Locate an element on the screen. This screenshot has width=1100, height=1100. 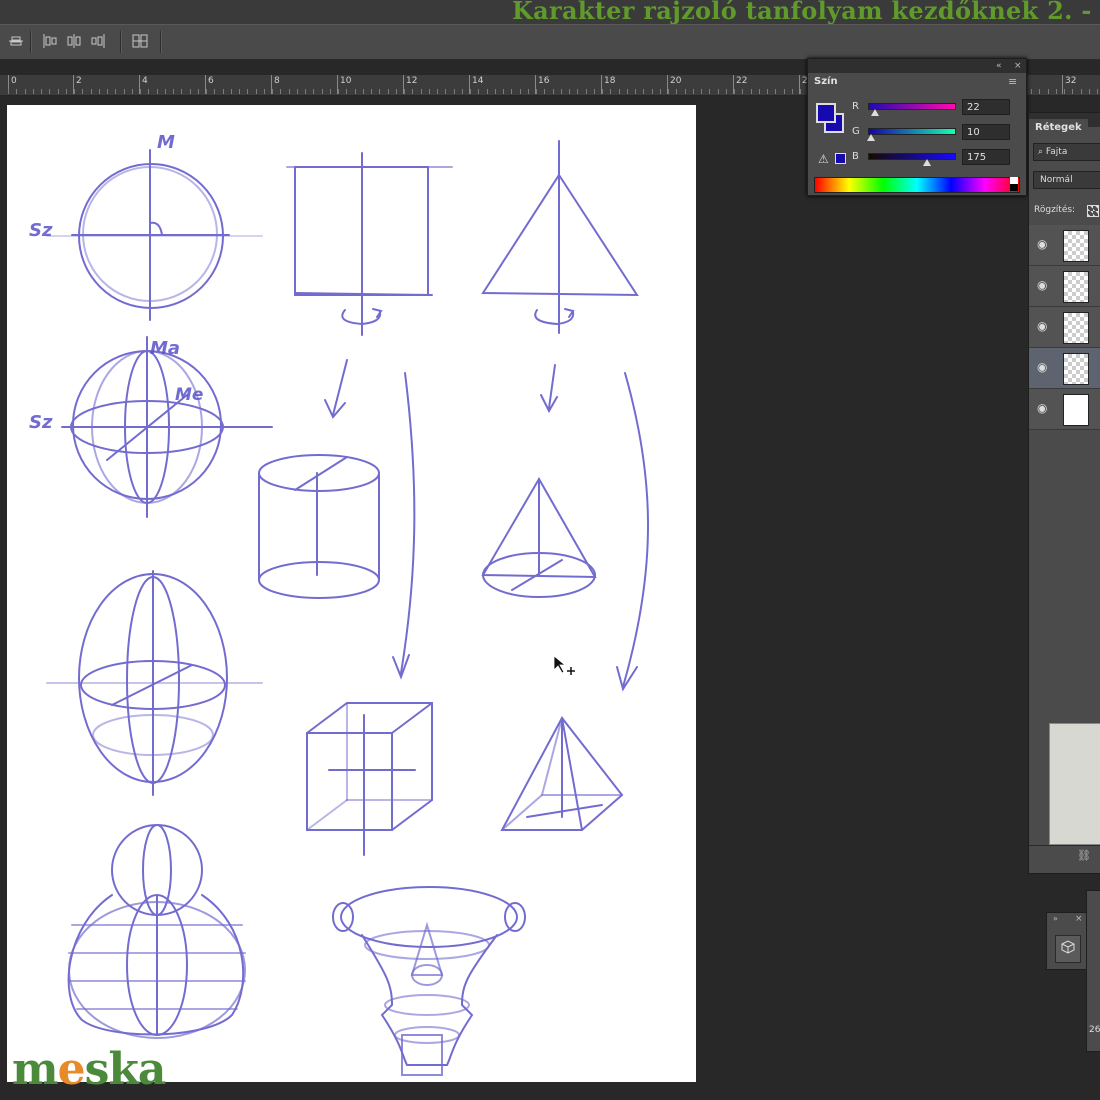
3d-cube-icon is located at coordinates (1068, 949).